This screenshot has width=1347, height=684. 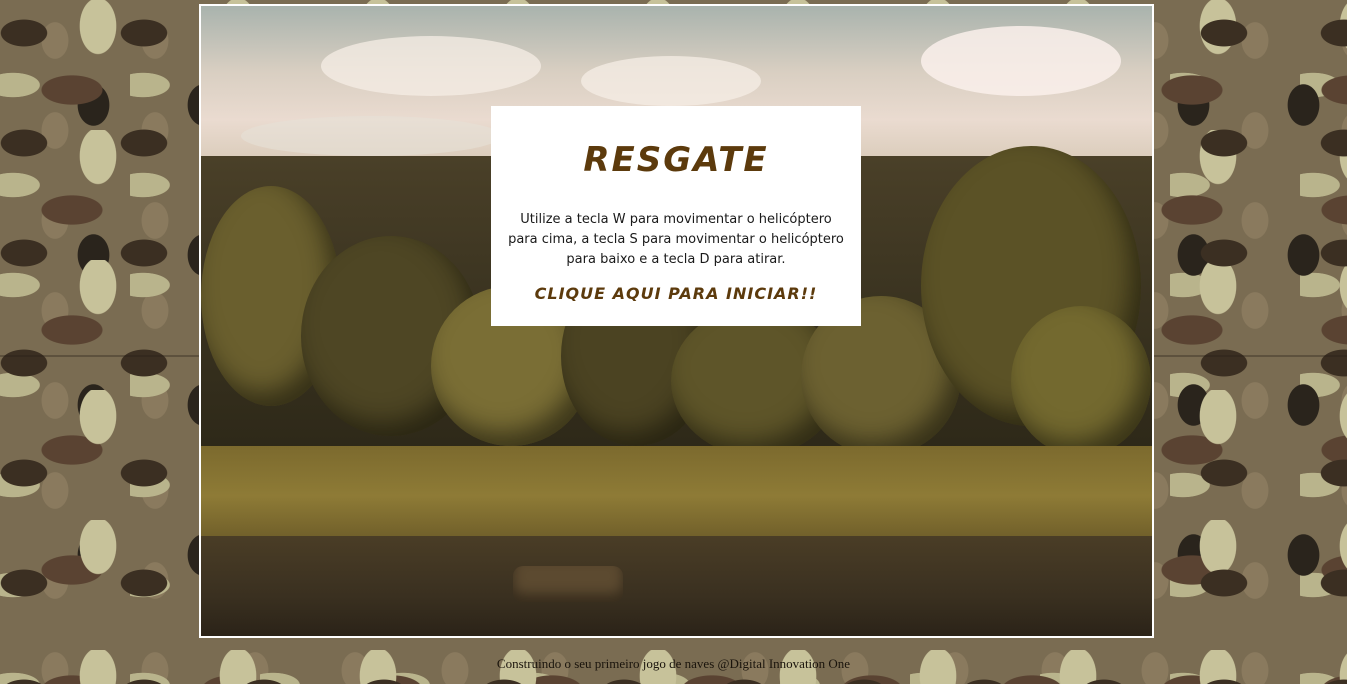 I want to click on tree-stump, so click(x=568, y=584).